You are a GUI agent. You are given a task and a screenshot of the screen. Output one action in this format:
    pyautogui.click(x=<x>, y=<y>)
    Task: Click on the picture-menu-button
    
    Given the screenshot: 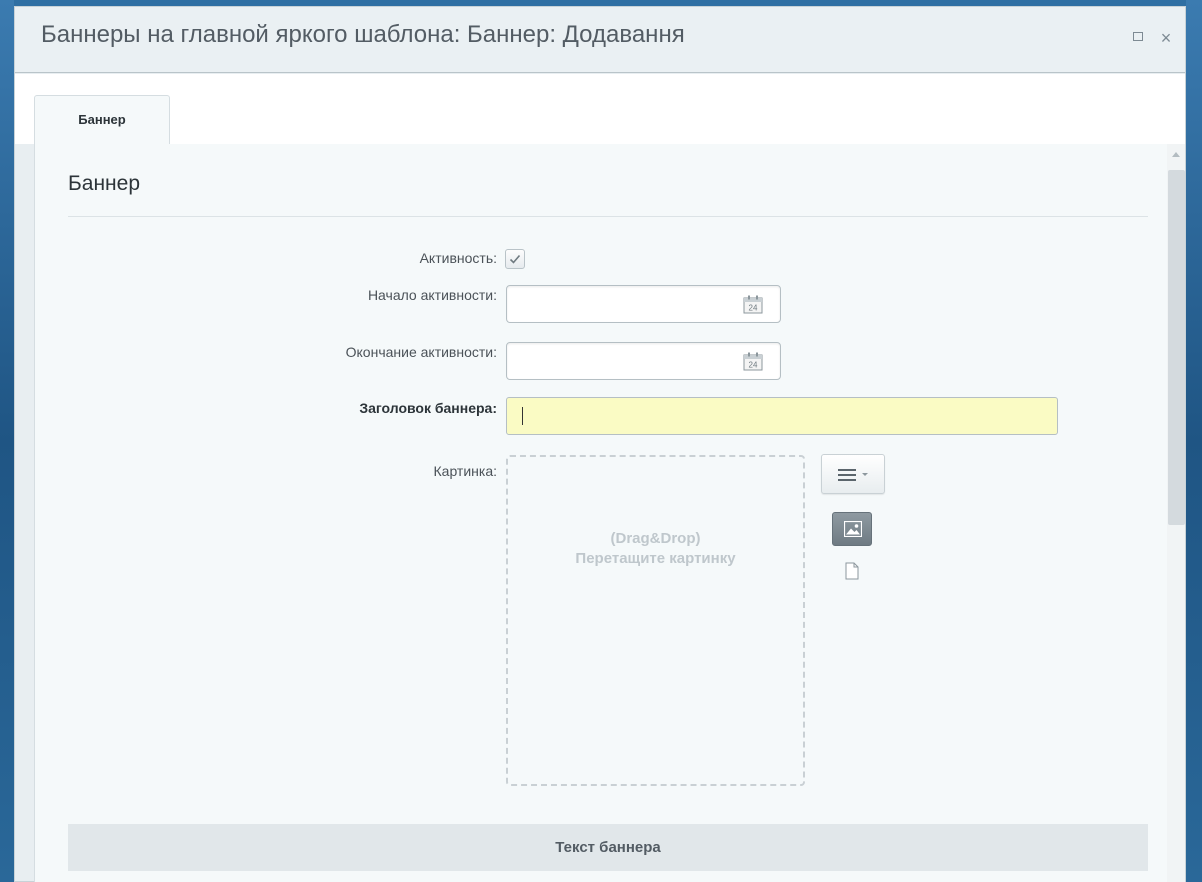 What is the action you would take?
    pyautogui.click(x=853, y=474)
    